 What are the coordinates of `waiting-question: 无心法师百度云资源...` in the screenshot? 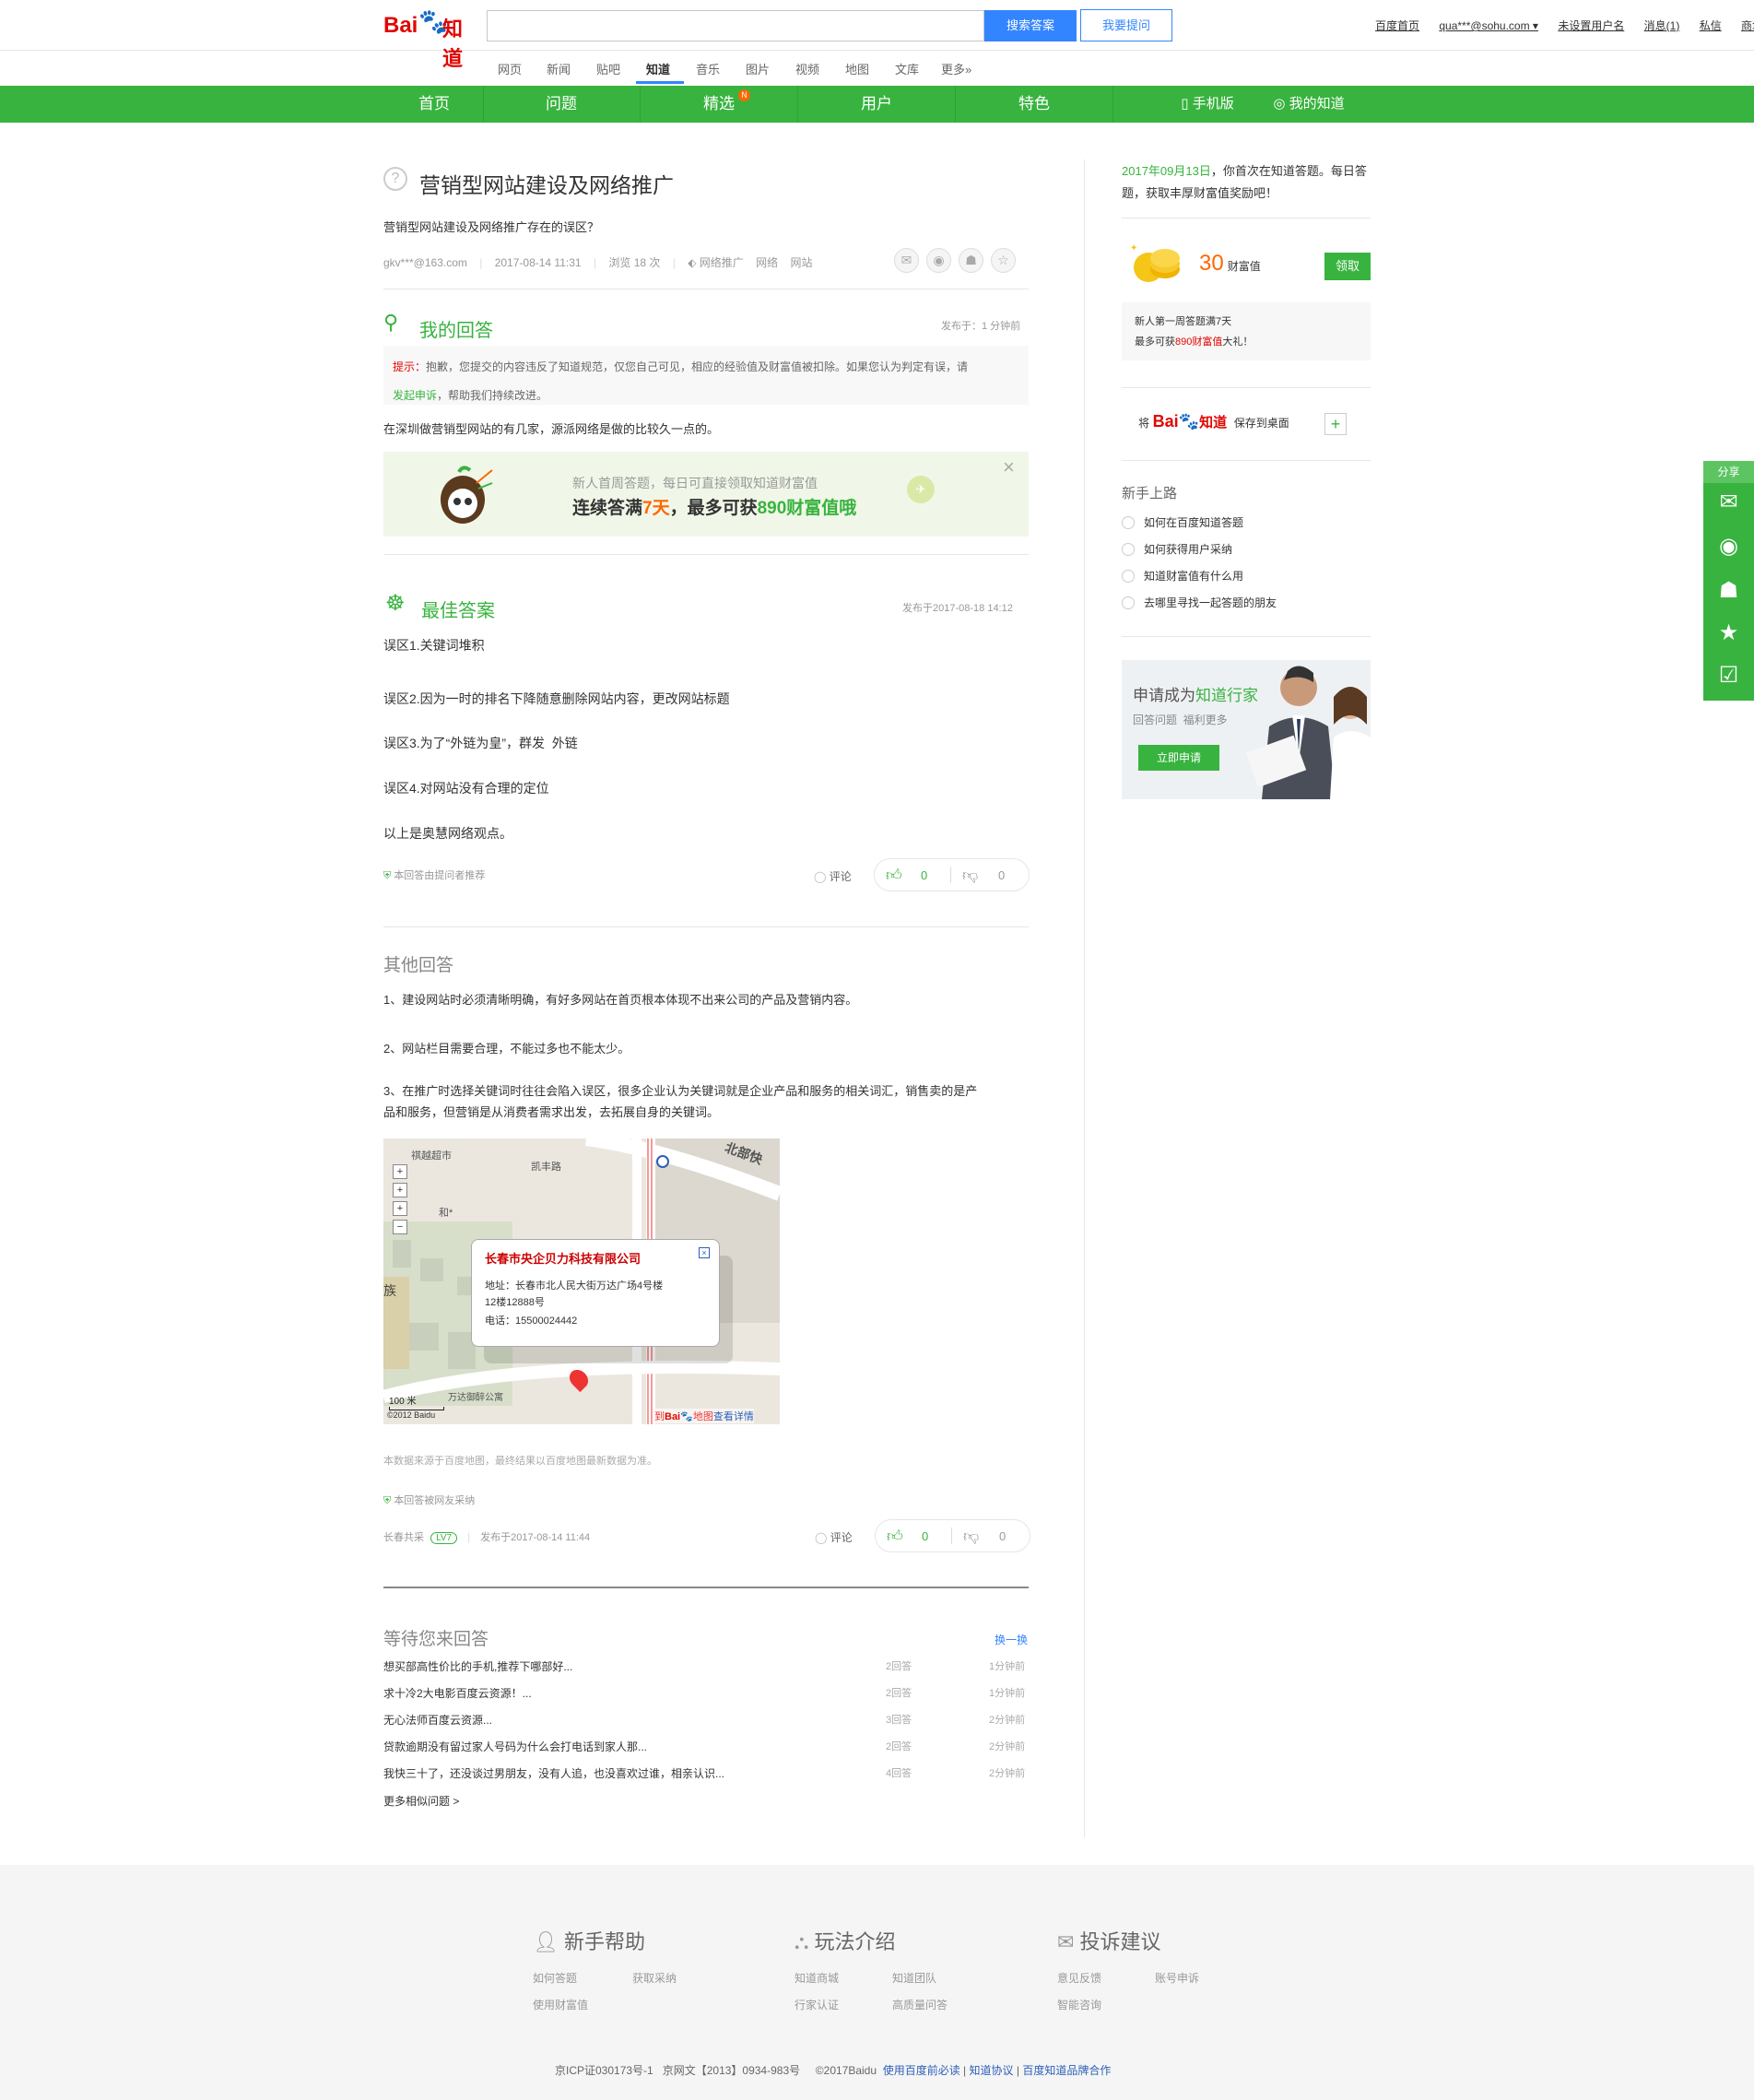 It's located at (437, 1720).